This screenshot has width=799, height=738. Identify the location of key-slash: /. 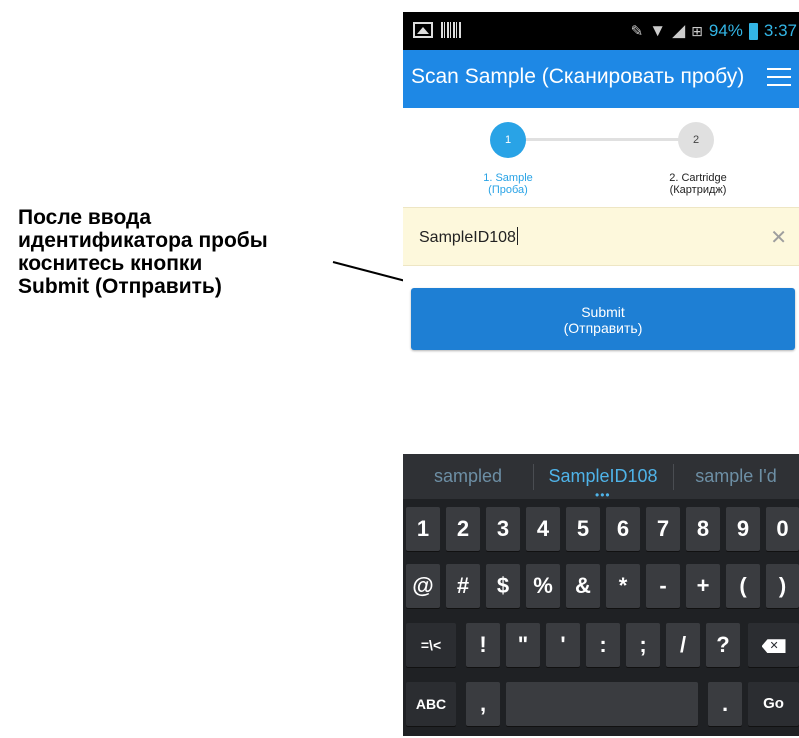
(683, 645).